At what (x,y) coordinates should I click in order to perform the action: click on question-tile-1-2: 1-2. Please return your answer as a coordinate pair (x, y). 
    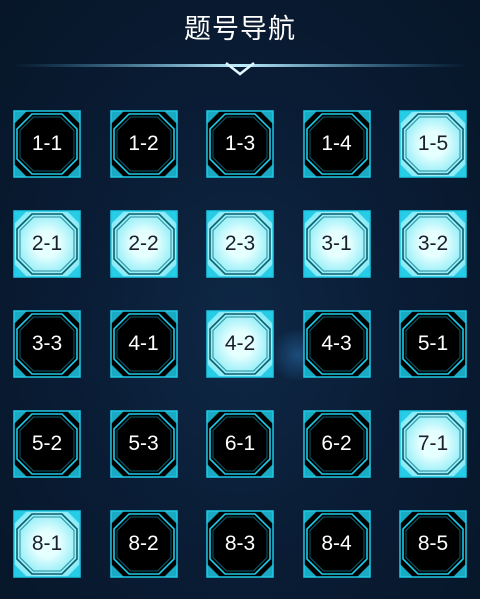
    Looking at the image, I should click on (143, 144).